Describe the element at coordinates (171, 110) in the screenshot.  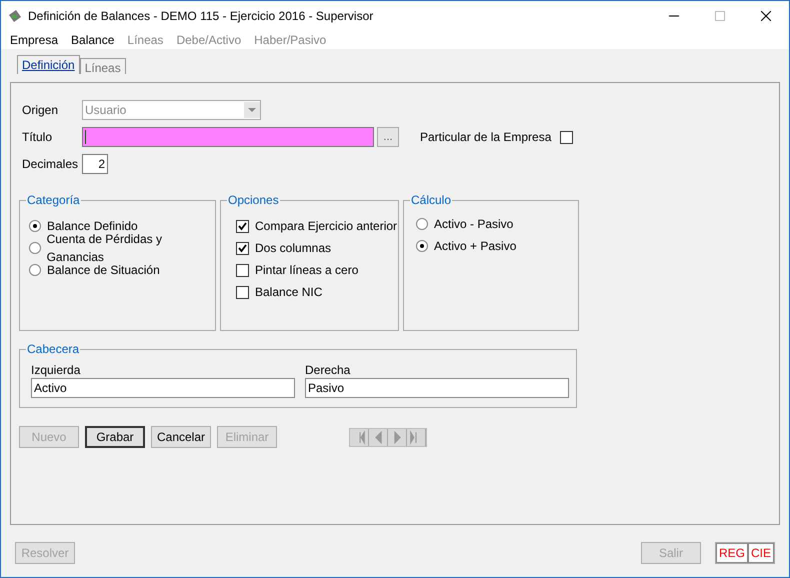
I see `origen-dropdown: Usuario` at that location.